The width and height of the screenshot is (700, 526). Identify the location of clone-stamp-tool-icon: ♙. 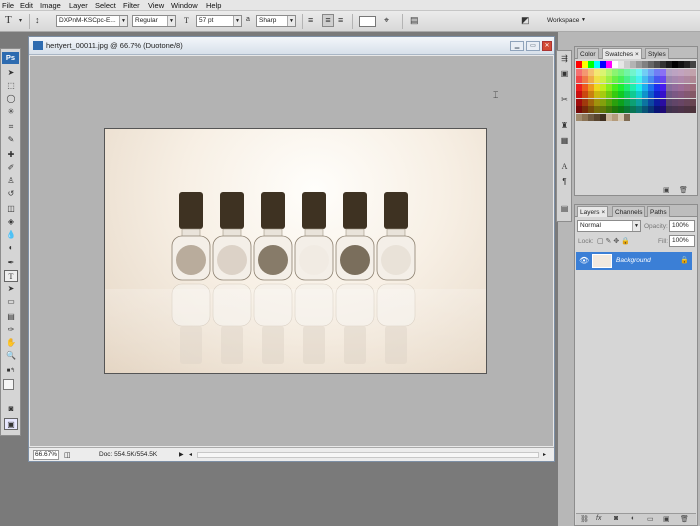
(11, 181).